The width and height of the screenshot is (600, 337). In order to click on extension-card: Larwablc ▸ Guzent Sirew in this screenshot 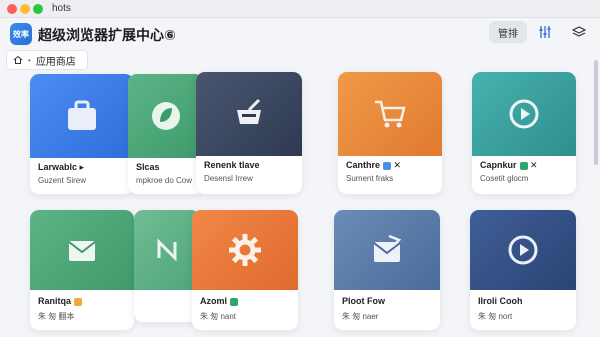, I will do `click(82, 134)`.